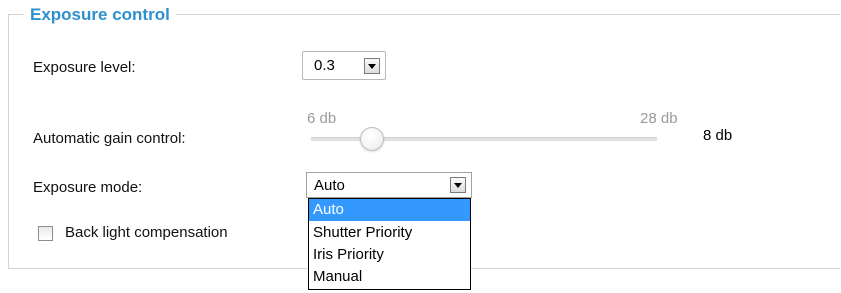  What do you see at coordinates (389, 185) in the screenshot?
I see `exposure-mode-select: Auto` at bounding box center [389, 185].